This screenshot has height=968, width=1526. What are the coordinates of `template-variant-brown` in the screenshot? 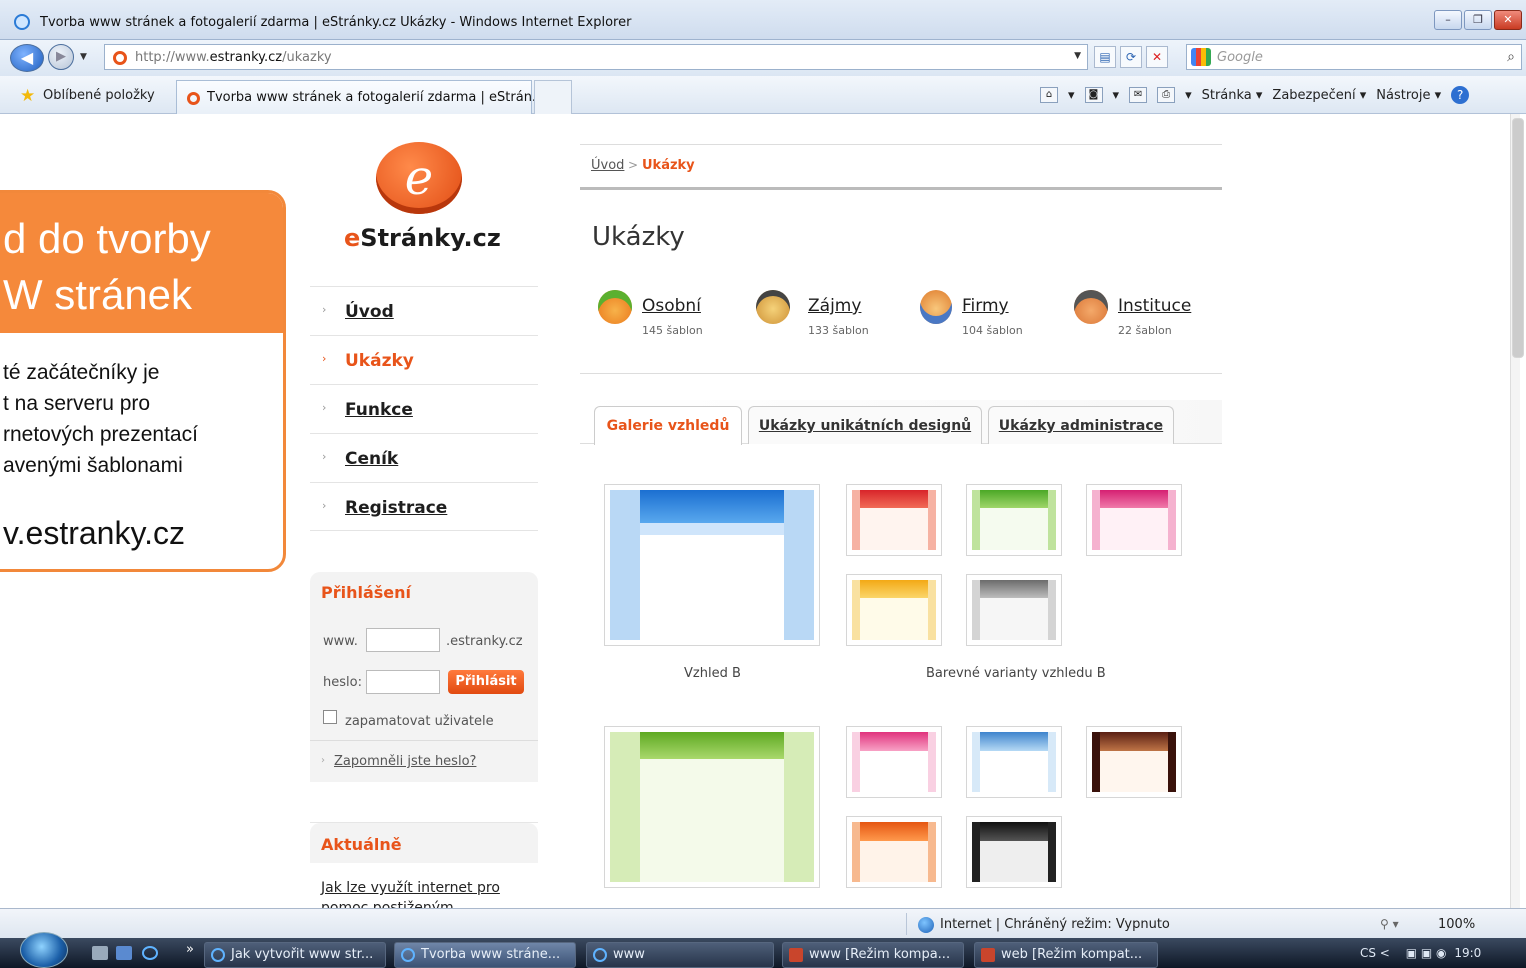 It's located at (1134, 762).